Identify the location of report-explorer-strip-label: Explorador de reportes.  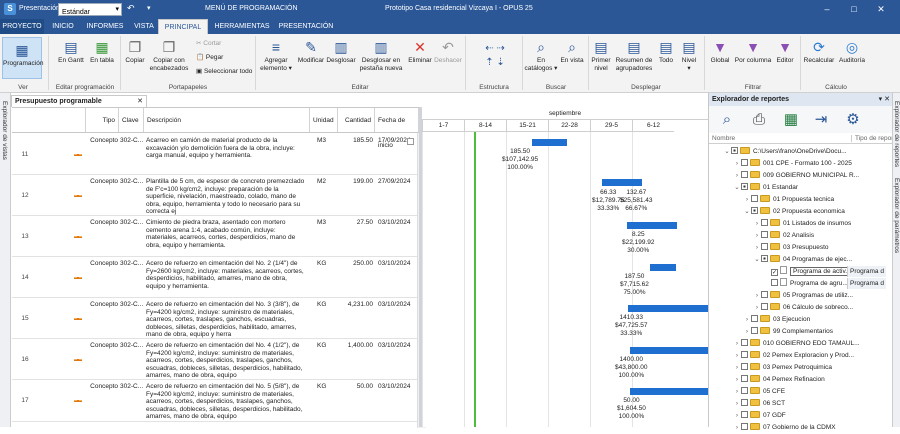
(896, 134).